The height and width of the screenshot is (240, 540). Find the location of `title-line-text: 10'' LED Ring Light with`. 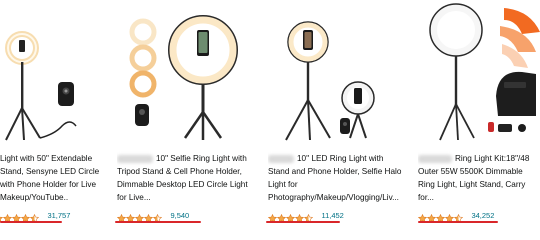

title-line-text: 10'' LED Ring Light with is located at coordinates (340, 158).